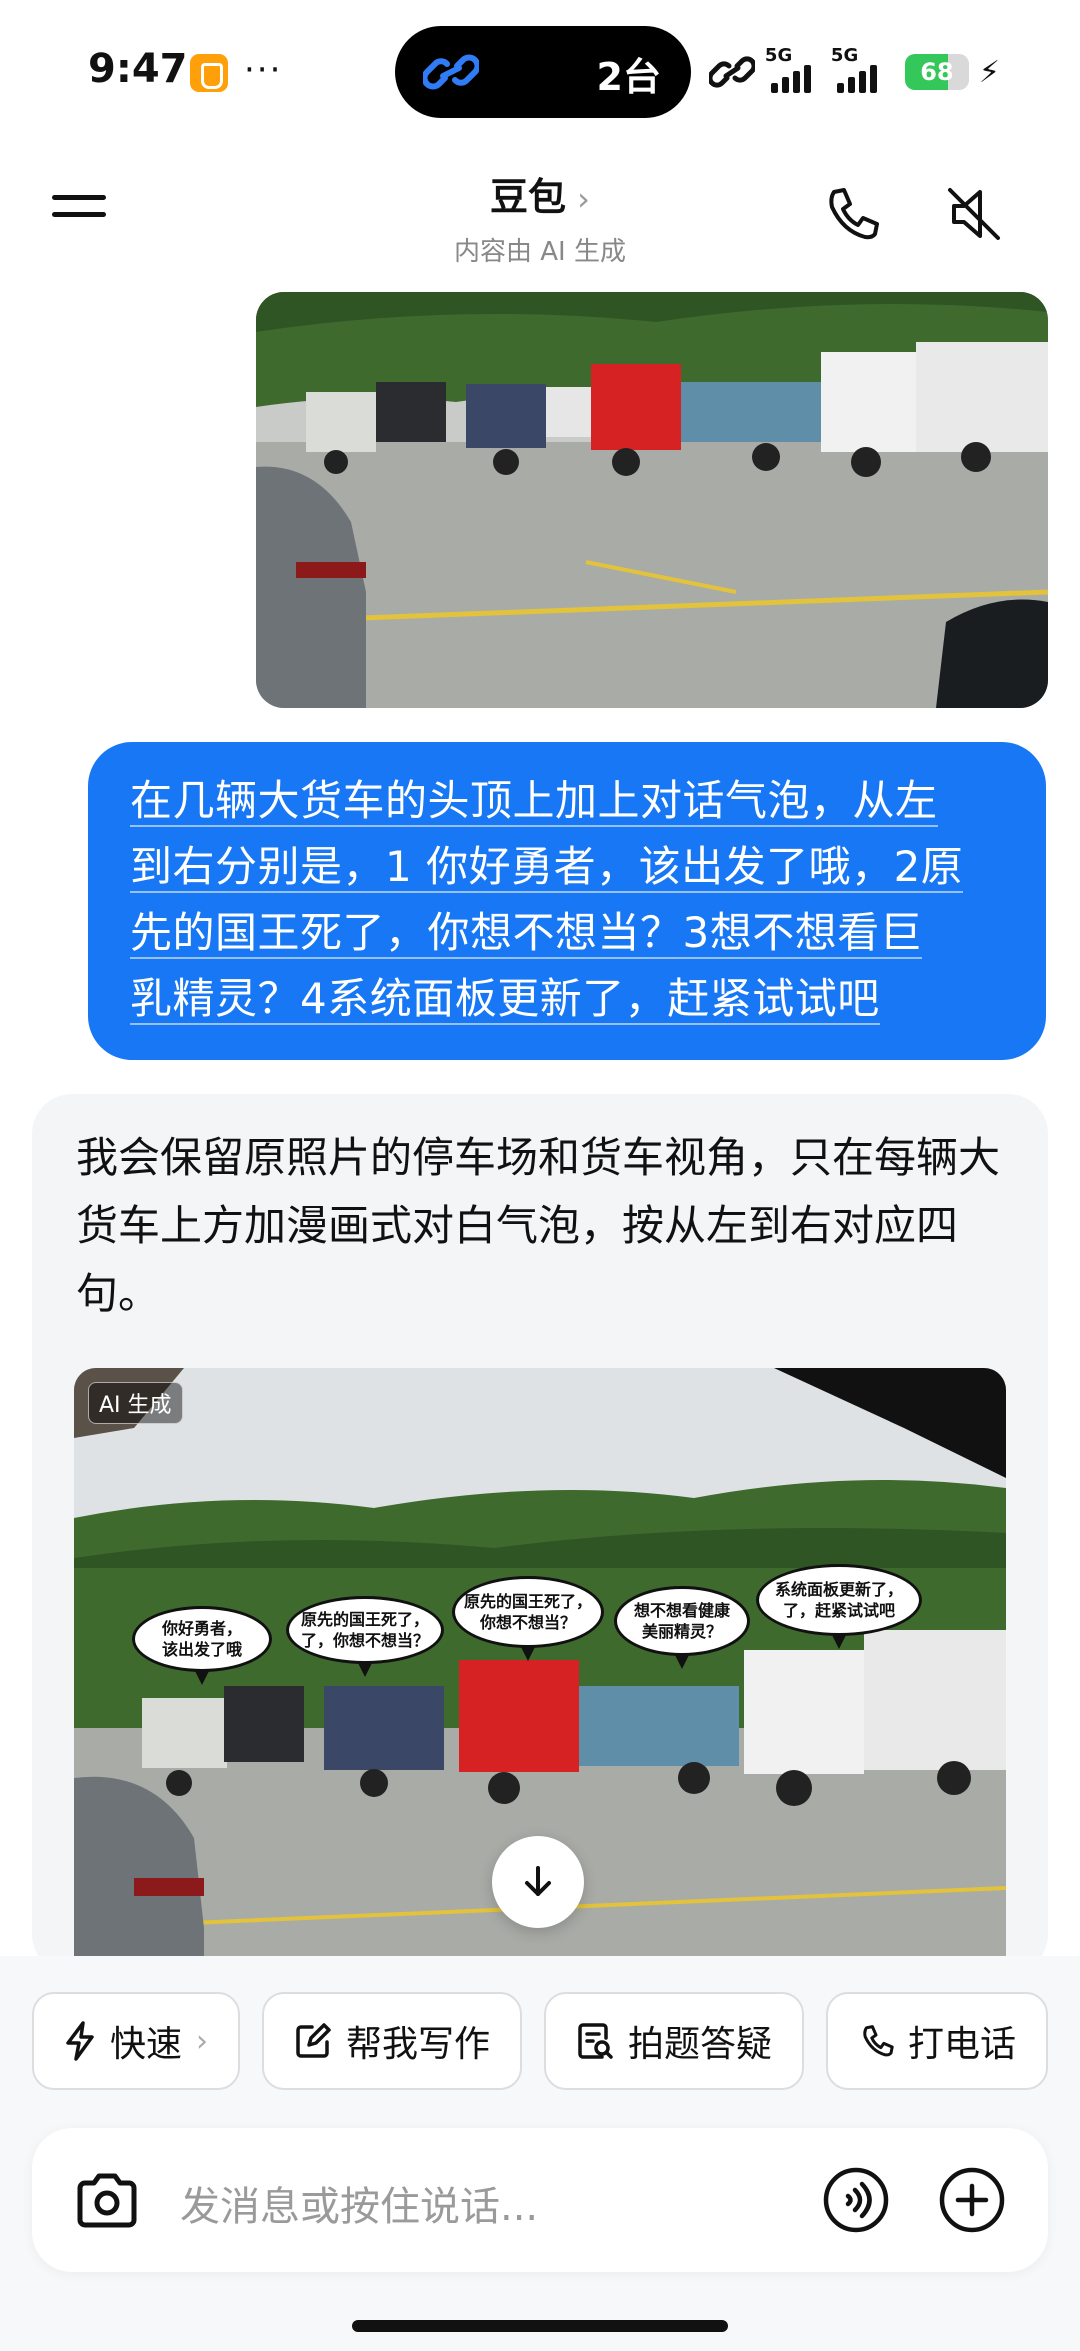  Describe the element at coordinates (700, 2044) in the screenshot. I see `chip-label: 拍题答疑` at that location.